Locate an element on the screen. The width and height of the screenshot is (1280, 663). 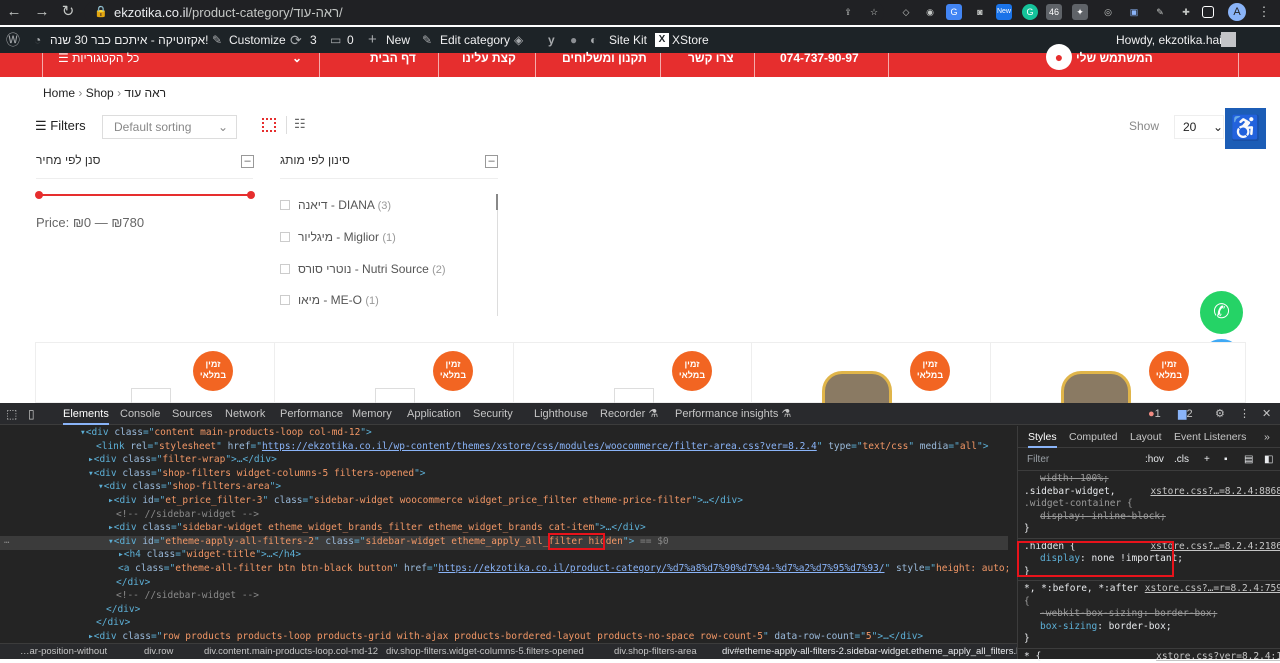
css-source-link: xstore.css?ver=8.2.4:1 is located at coordinates (1218, 657).